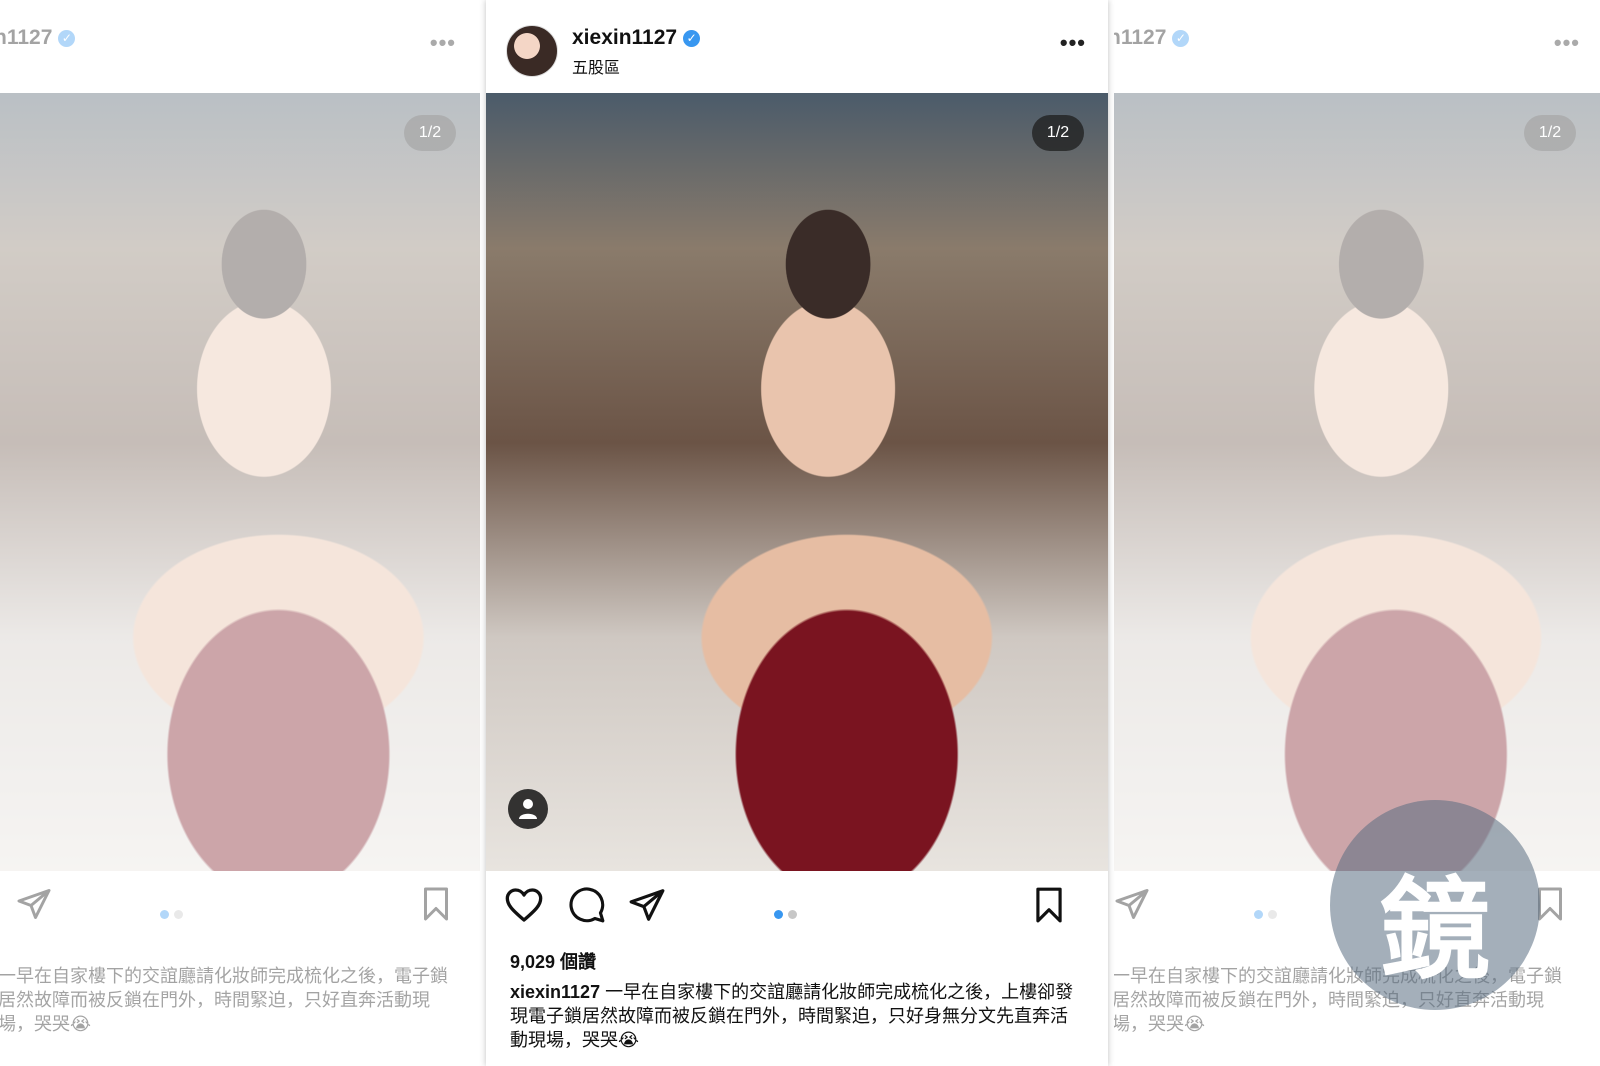  Describe the element at coordinates (555, 992) in the screenshot. I see `caption-username: xiexin1127` at that location.